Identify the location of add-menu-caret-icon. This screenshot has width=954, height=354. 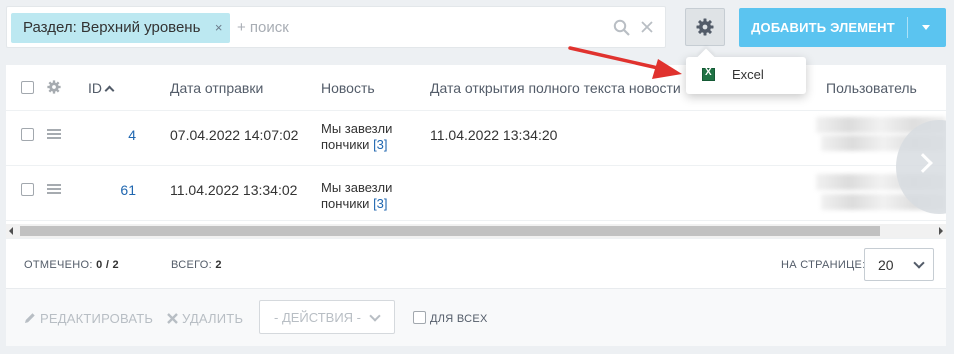
(926, 27).